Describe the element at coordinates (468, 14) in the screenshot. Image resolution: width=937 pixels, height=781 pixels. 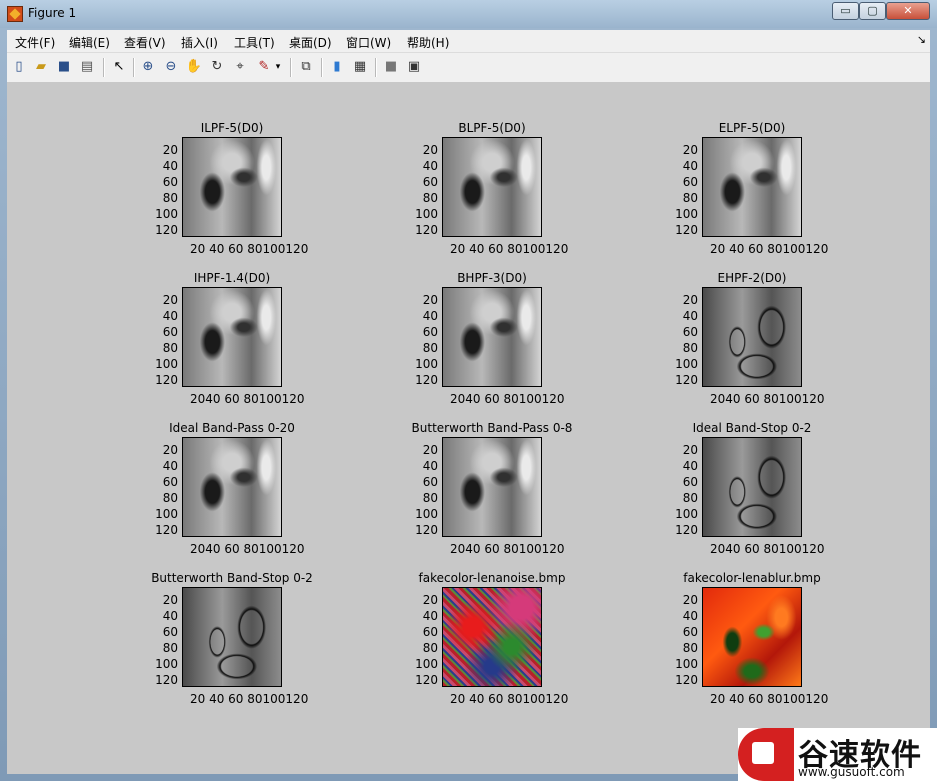
I see `title-bar: Figure 1 ▭ ▢ ✕` at that location.